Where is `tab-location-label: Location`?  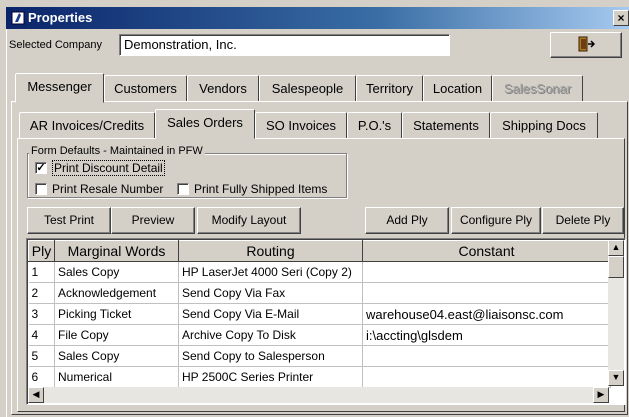
tab-location-label: Location is located at coordinates (457, 88).